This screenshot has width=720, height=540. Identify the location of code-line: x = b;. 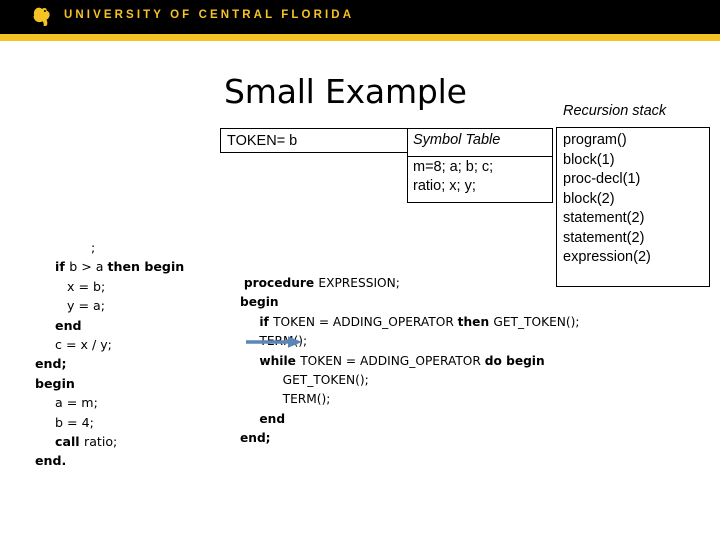
(109, 286).